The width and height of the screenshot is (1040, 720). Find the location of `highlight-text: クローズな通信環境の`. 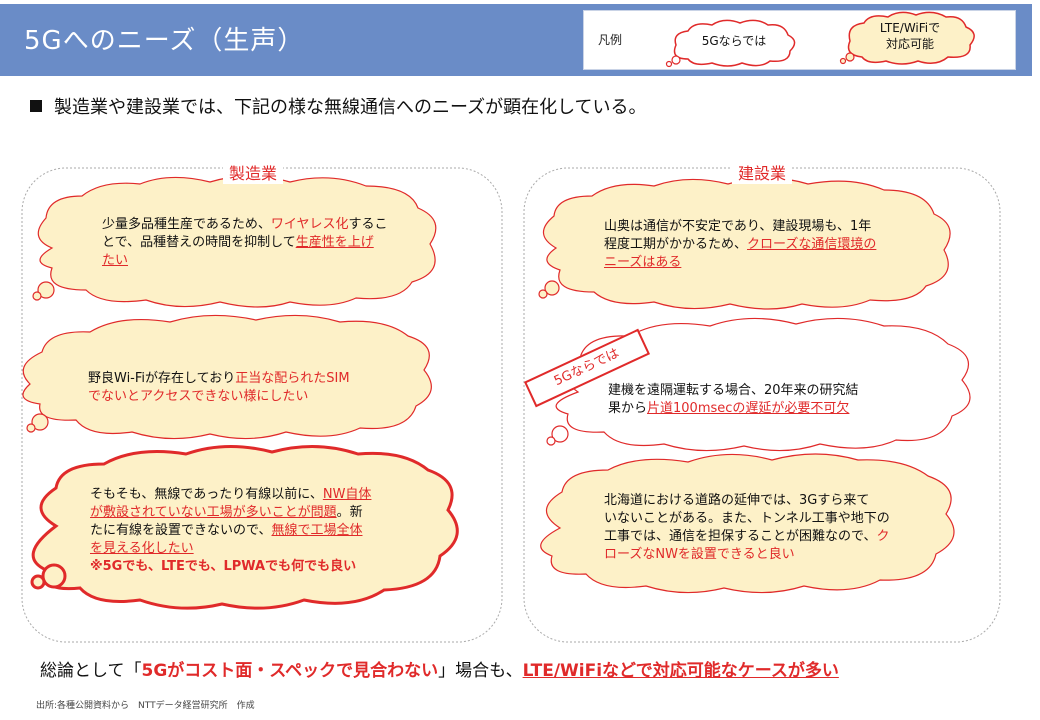

highlight-text: クローズな通信環境の is located at coordinates (812, 244).